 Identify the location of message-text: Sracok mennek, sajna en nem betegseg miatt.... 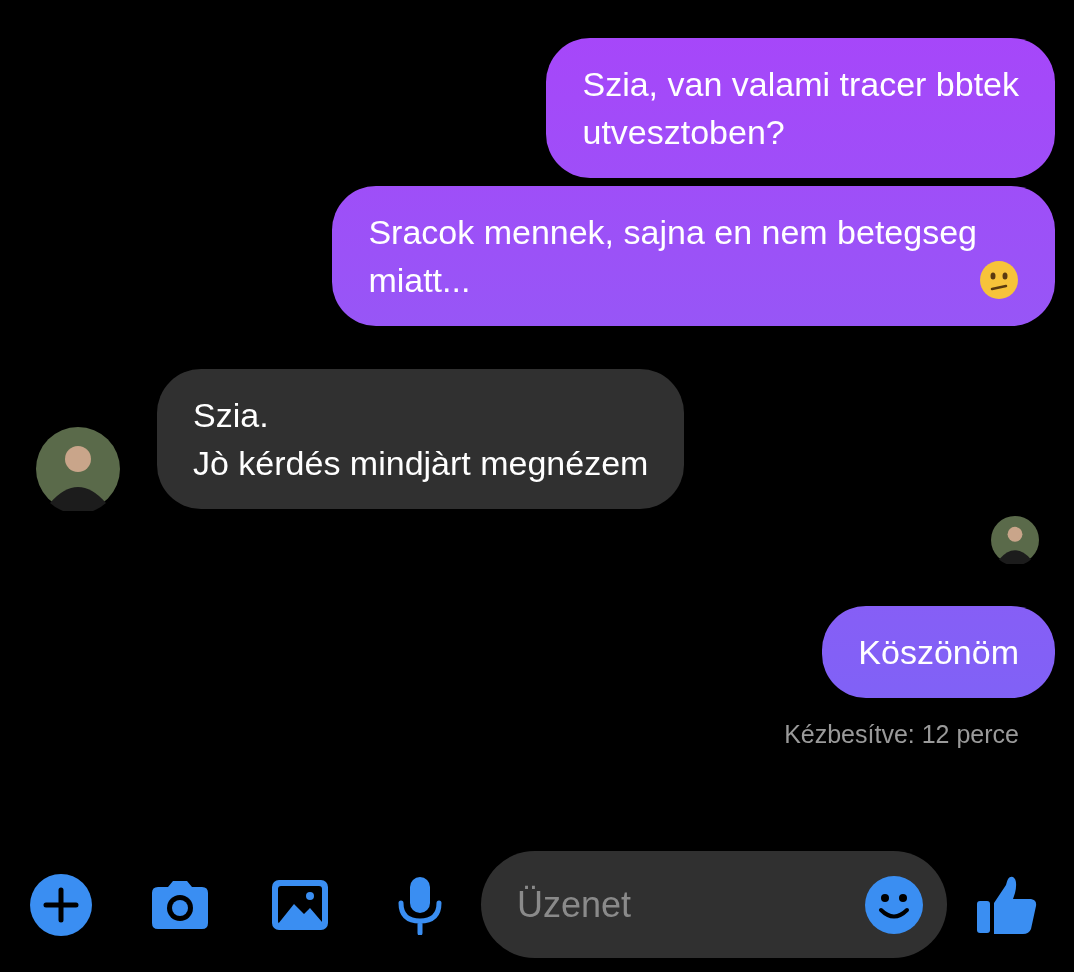
(672, 256).